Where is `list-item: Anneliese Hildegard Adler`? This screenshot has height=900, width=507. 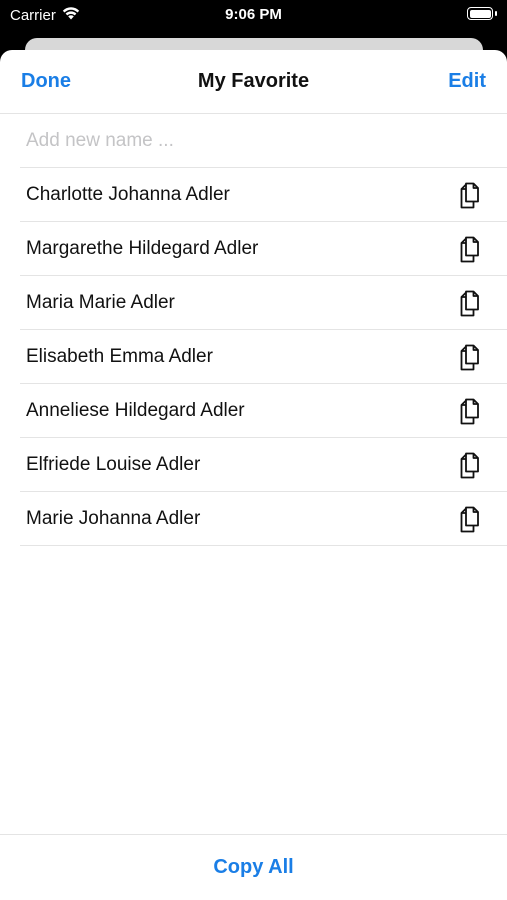 list-item: Anneliese Hildegard Adler is located at coordinates (263, 411).